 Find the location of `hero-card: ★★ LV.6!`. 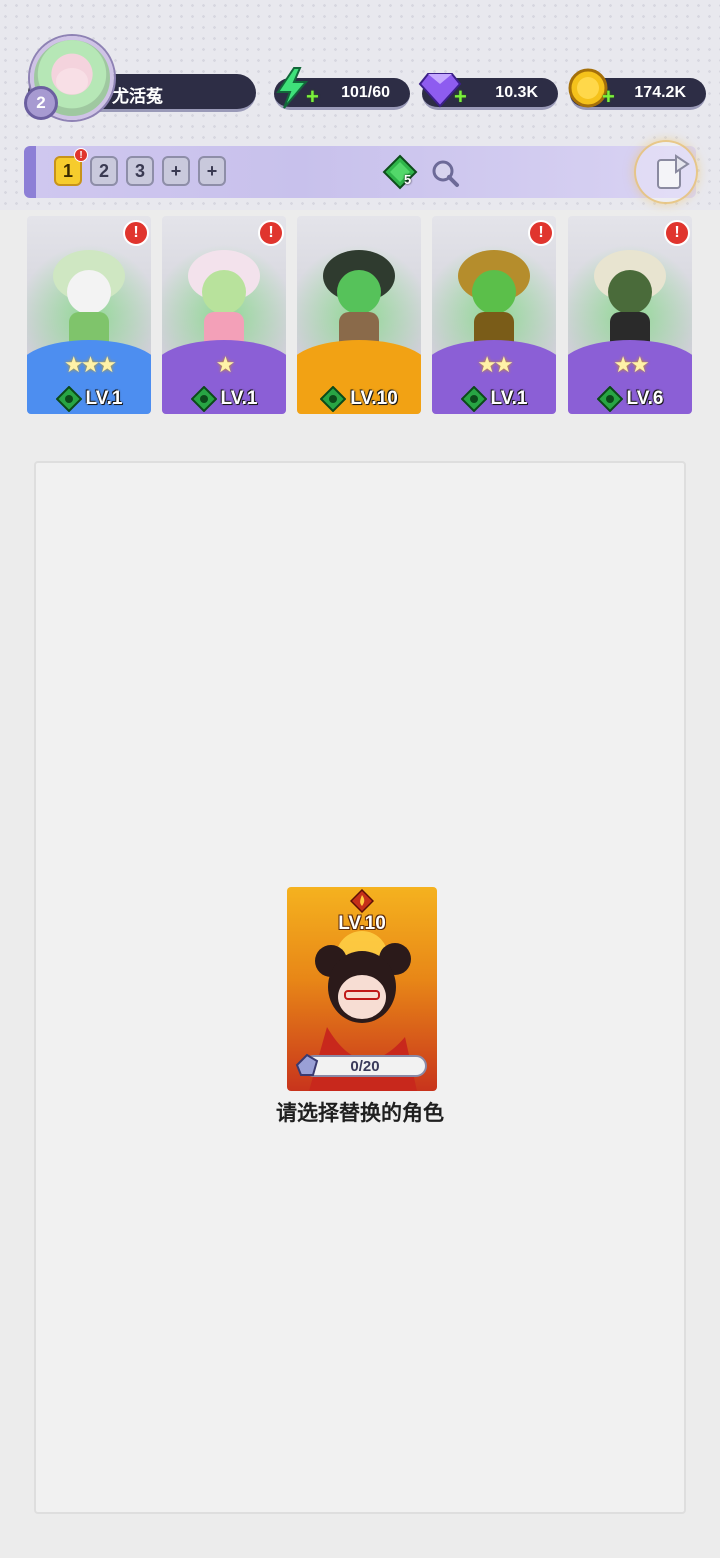

hero-card: ★★ LV.6! is located at coordinates (630, 315).